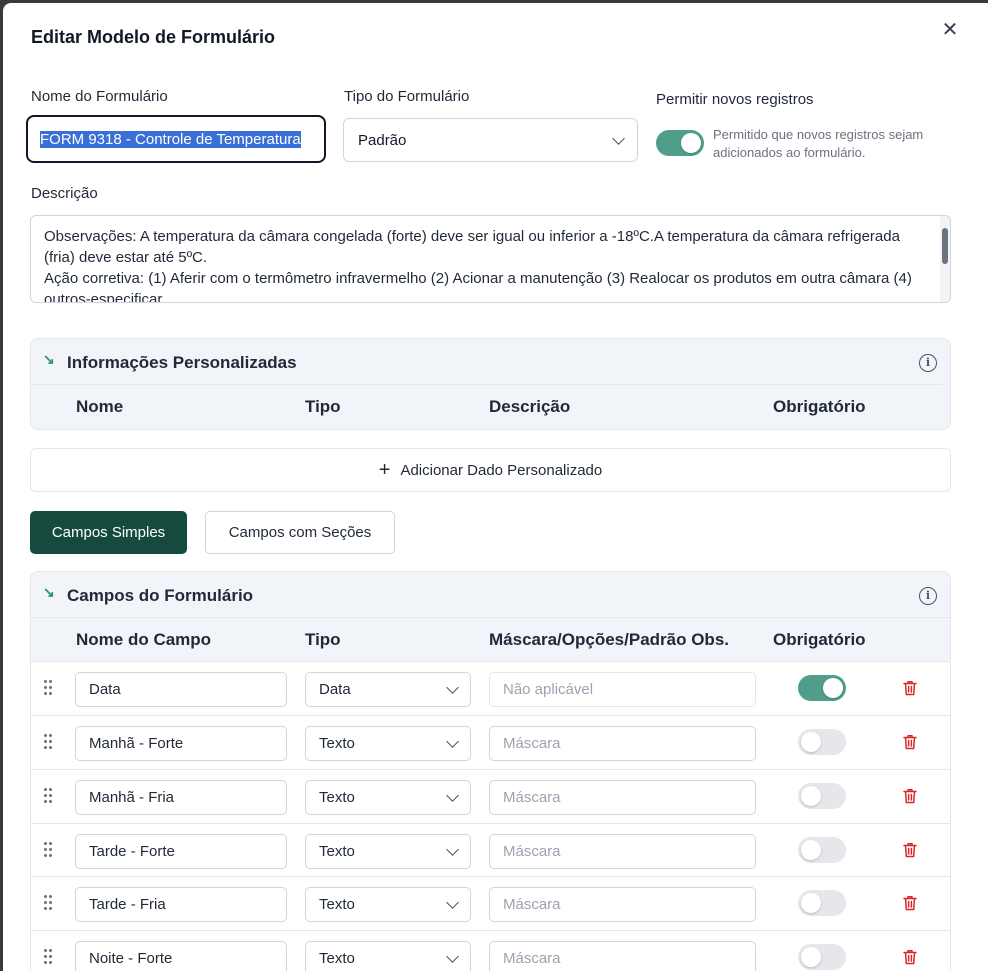 This screenshot has height=971, width=988. I want to click on form-fields-title: Campos do Formulário, so click(160, 595).